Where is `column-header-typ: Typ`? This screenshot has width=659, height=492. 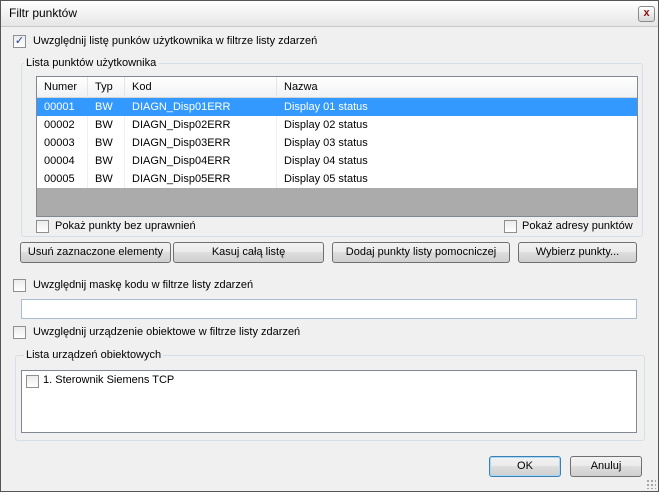 column-header-typ: Typ is located at coordinates (106, 87).